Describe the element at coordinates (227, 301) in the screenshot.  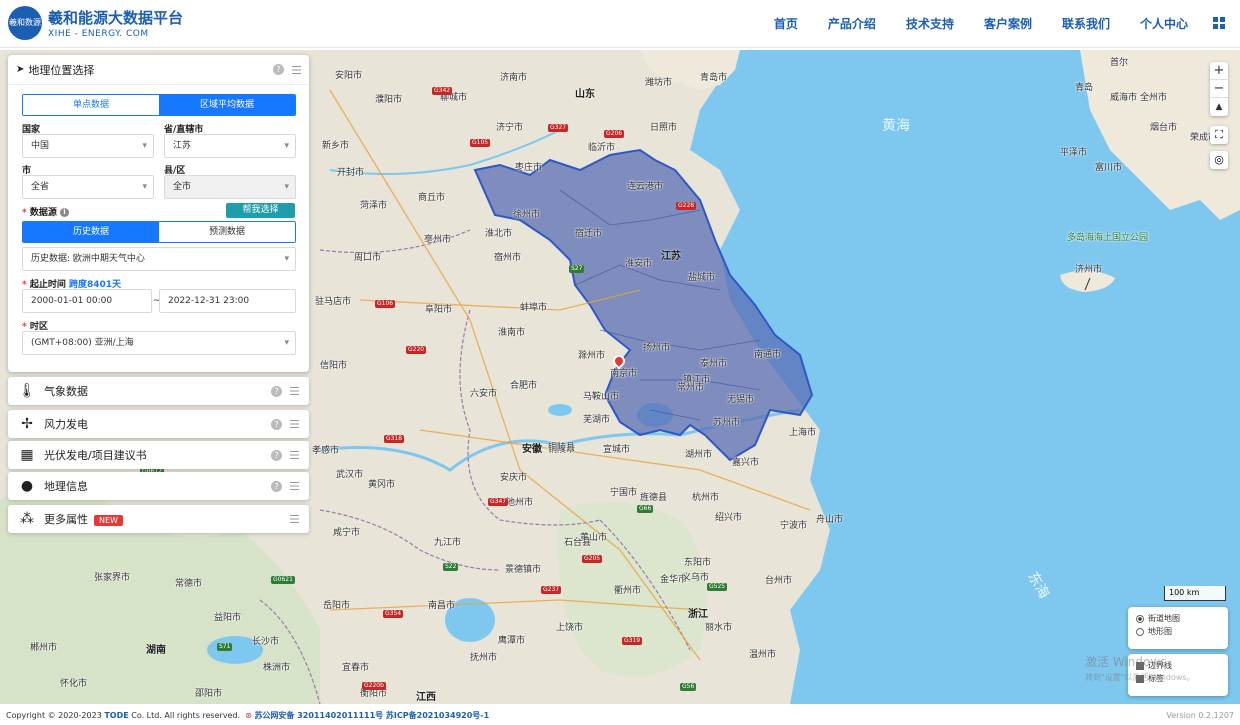
I see `end-time-input: 2022-12-31 23:00` at that location.